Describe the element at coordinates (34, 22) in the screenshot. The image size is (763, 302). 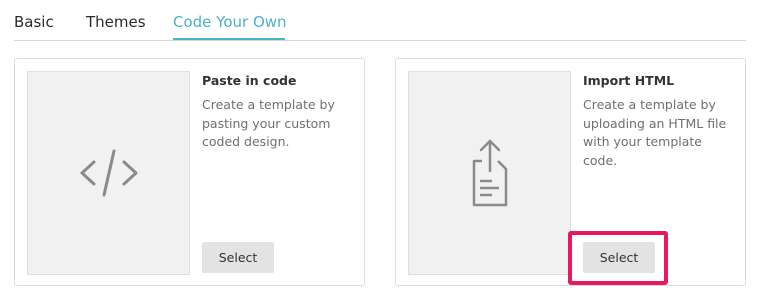
I see `tab-basic: Basic` at that location.